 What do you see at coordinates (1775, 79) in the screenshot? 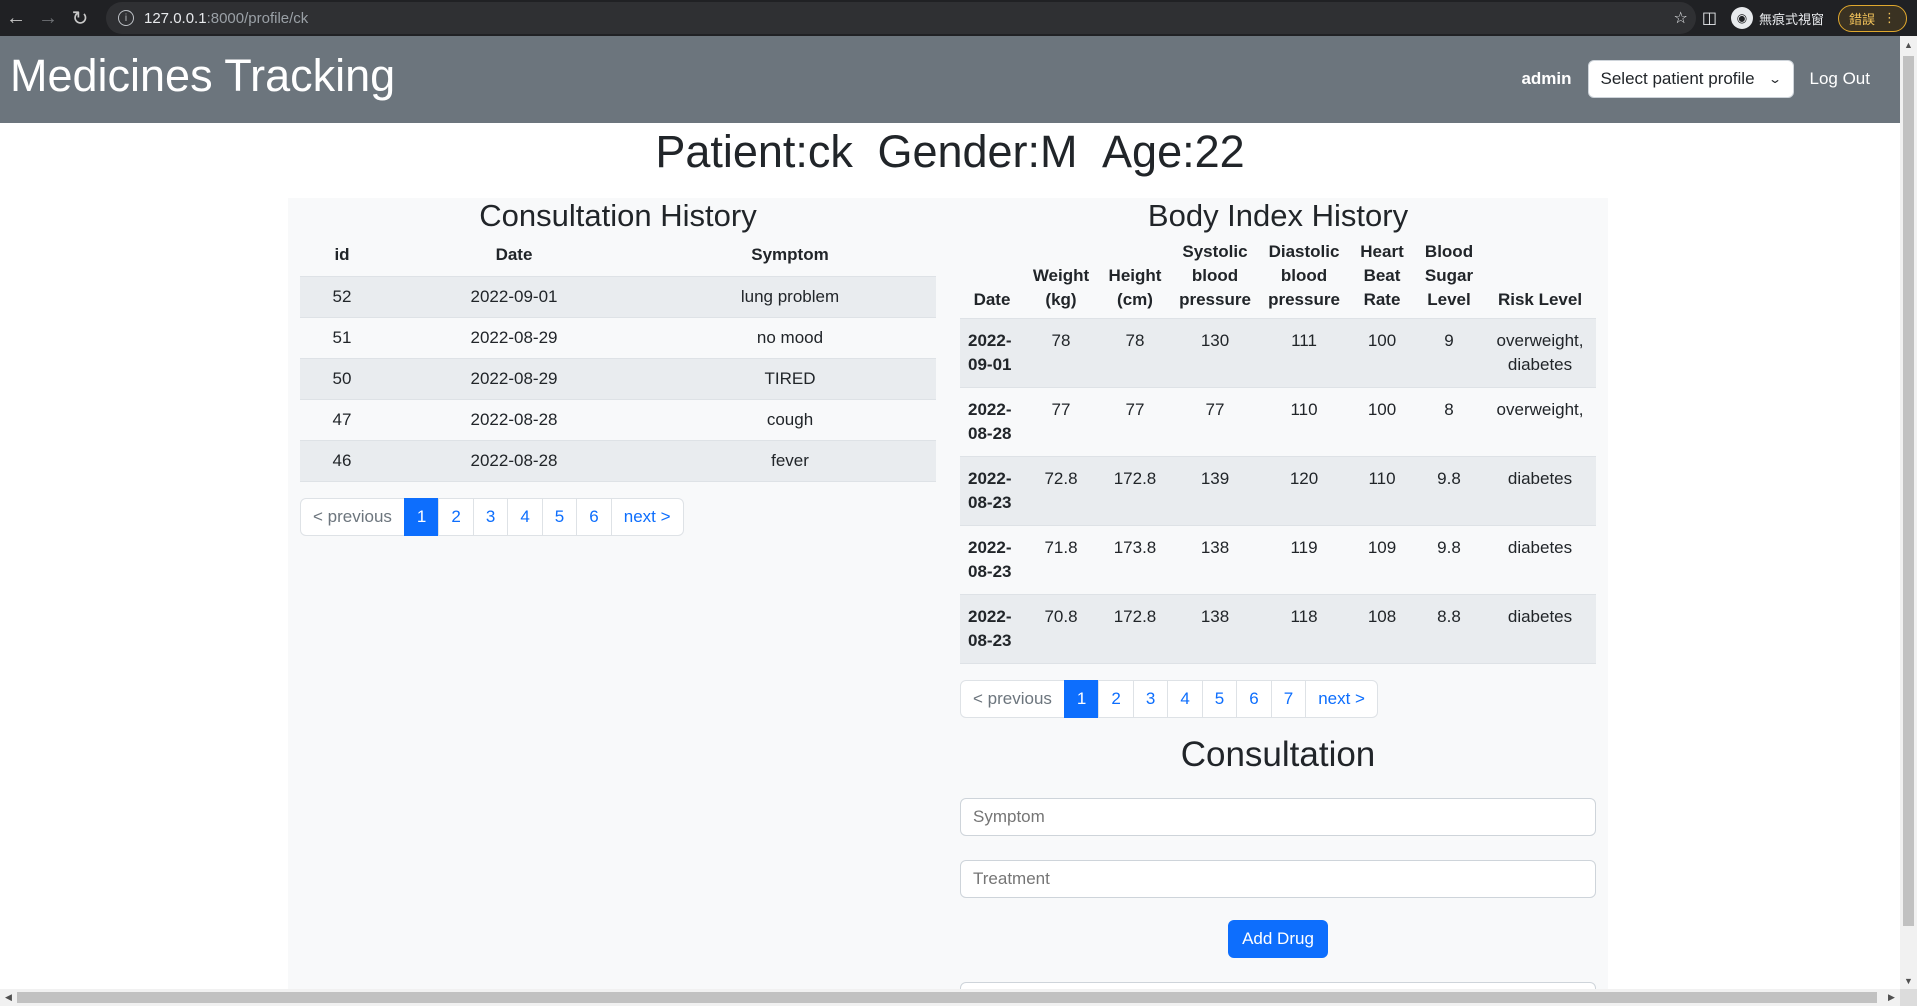
I see `chevron-down-icon: ⌄` at bounding box center [1775, 79].